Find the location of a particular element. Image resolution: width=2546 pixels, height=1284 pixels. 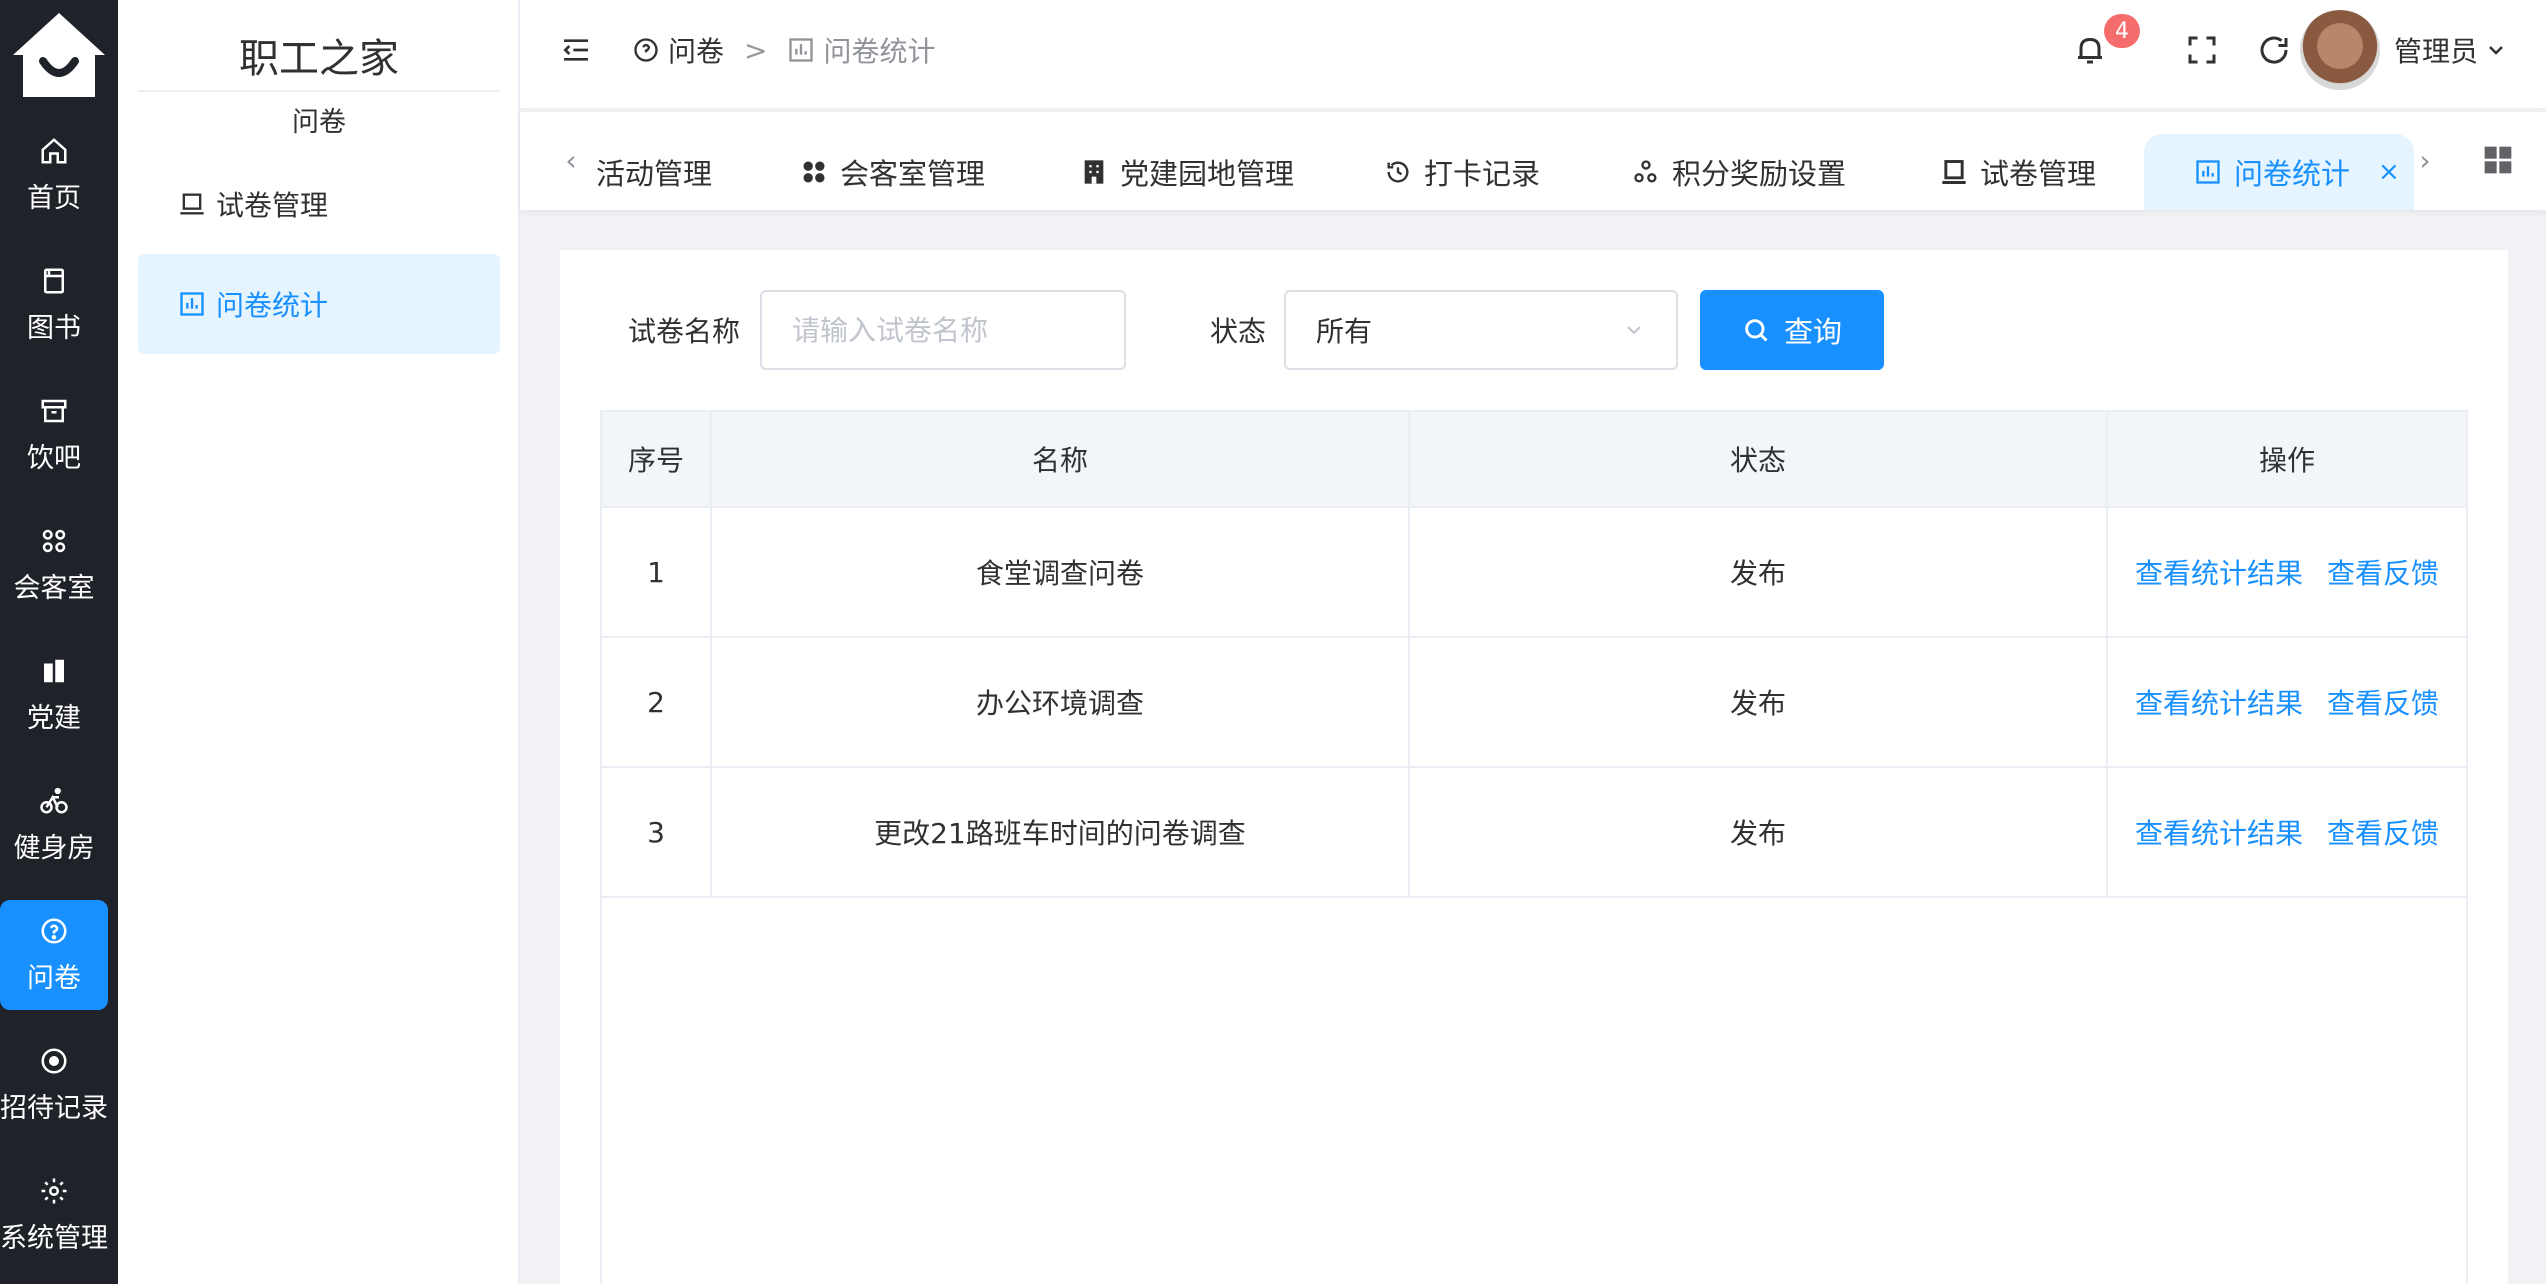

app-title: 职工之家 is located at coordinates (319, 59).